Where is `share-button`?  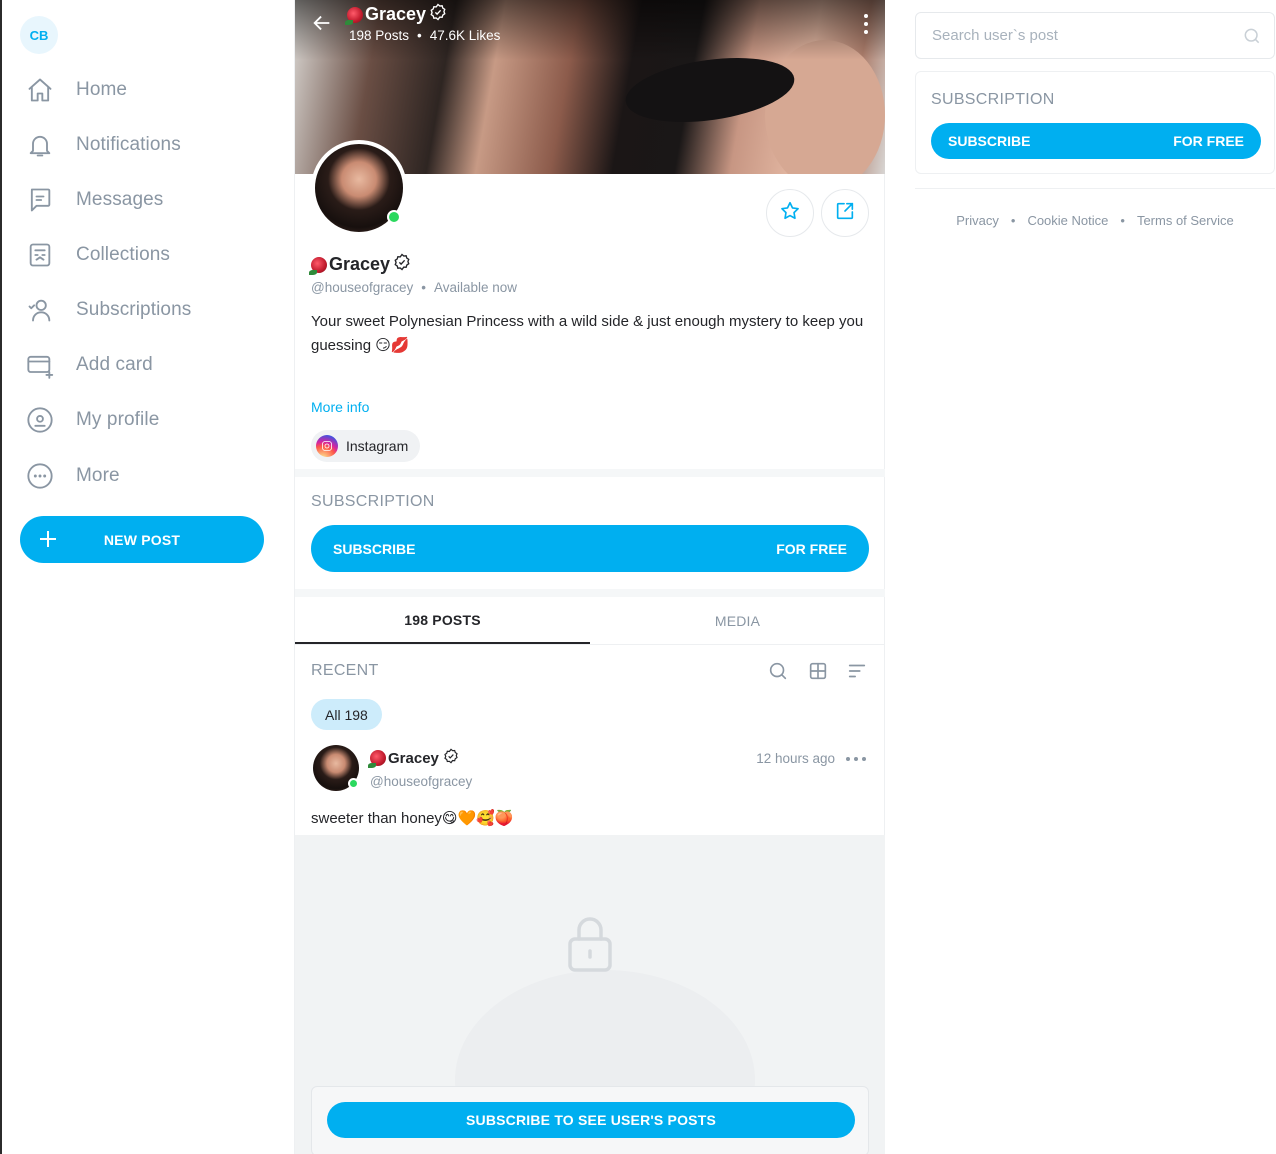
share-button is located at coordinates (845, 213).